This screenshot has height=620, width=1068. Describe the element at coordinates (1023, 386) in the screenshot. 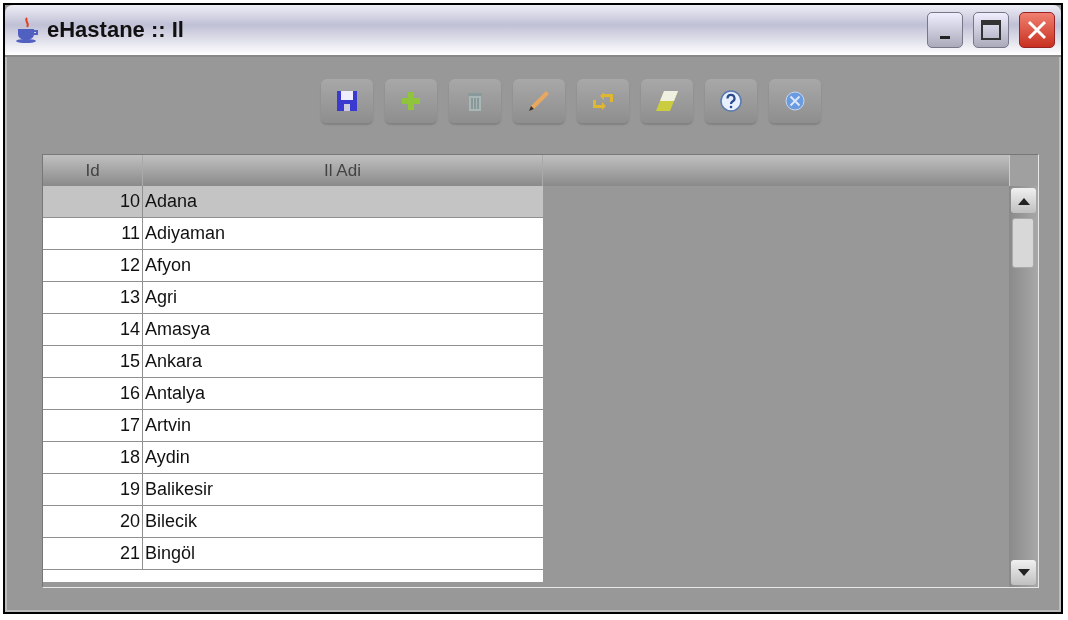

I see `scrollbar` at that location.